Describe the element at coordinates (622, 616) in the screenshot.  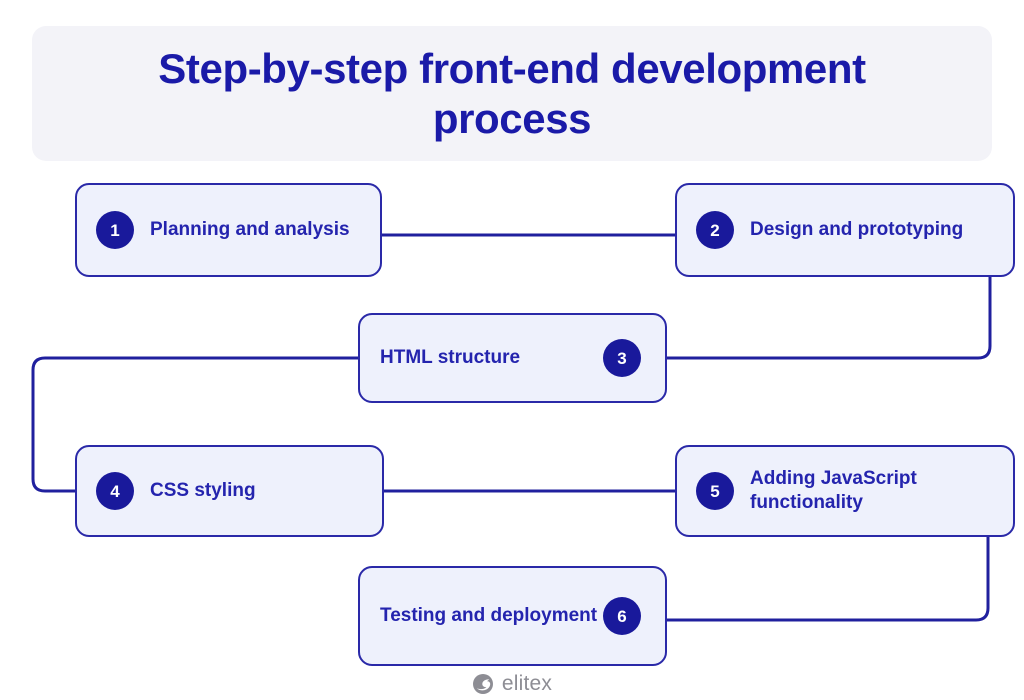
I see `step-badge-6: 6` at that location.